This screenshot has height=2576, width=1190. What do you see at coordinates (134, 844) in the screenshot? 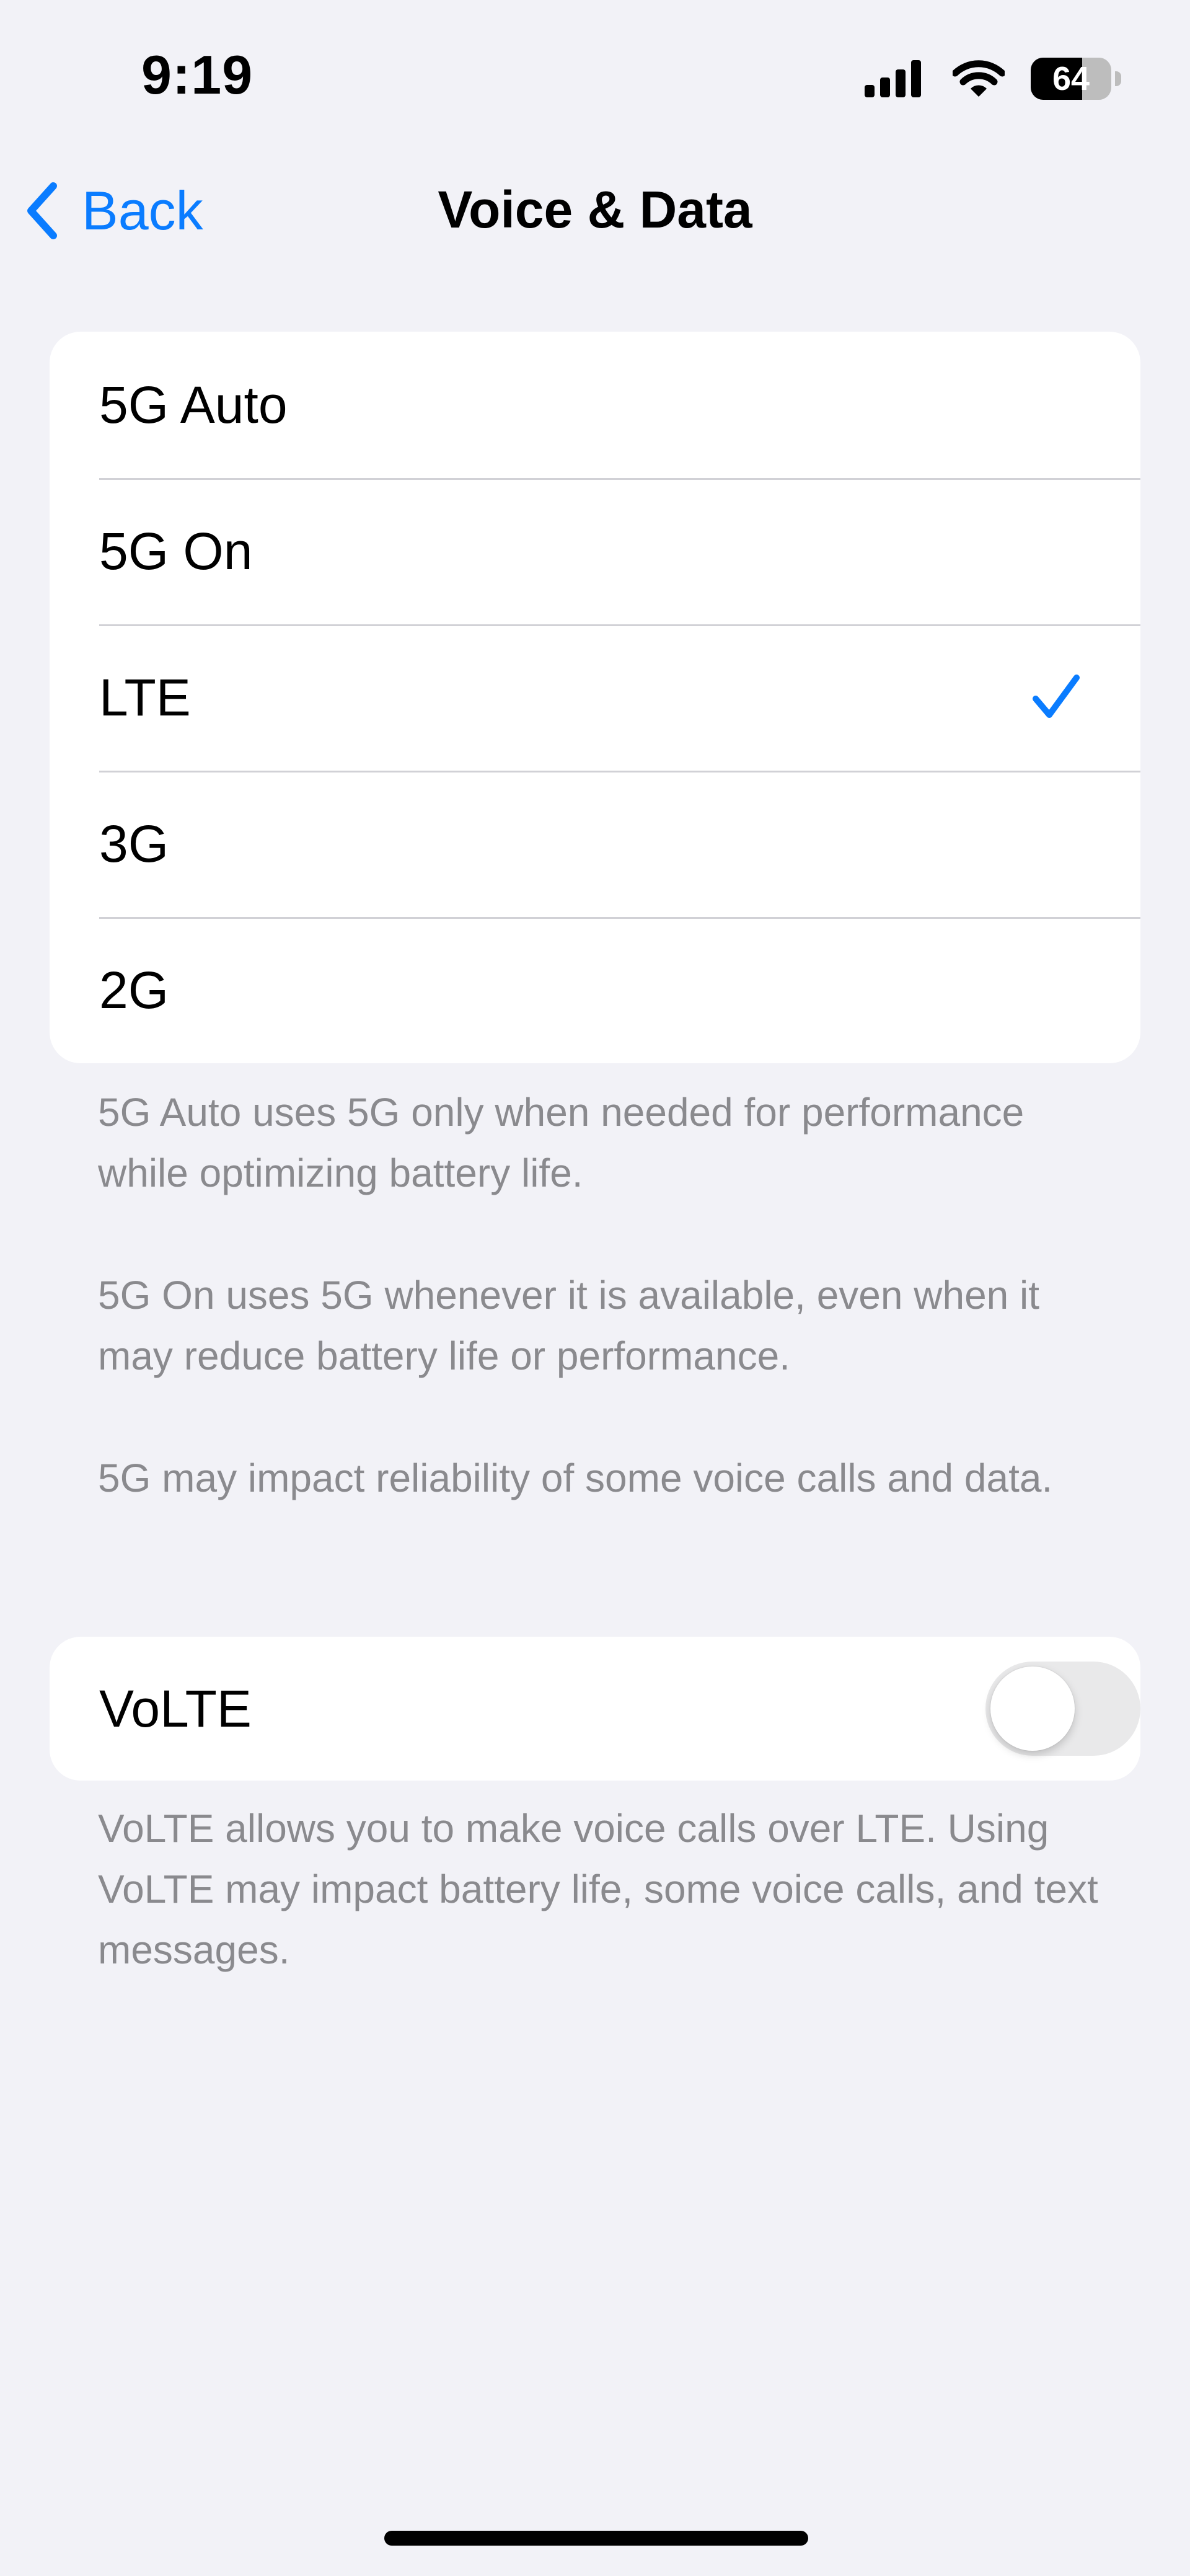
I see `option-label: 3G` at bounding box center [134, 844].